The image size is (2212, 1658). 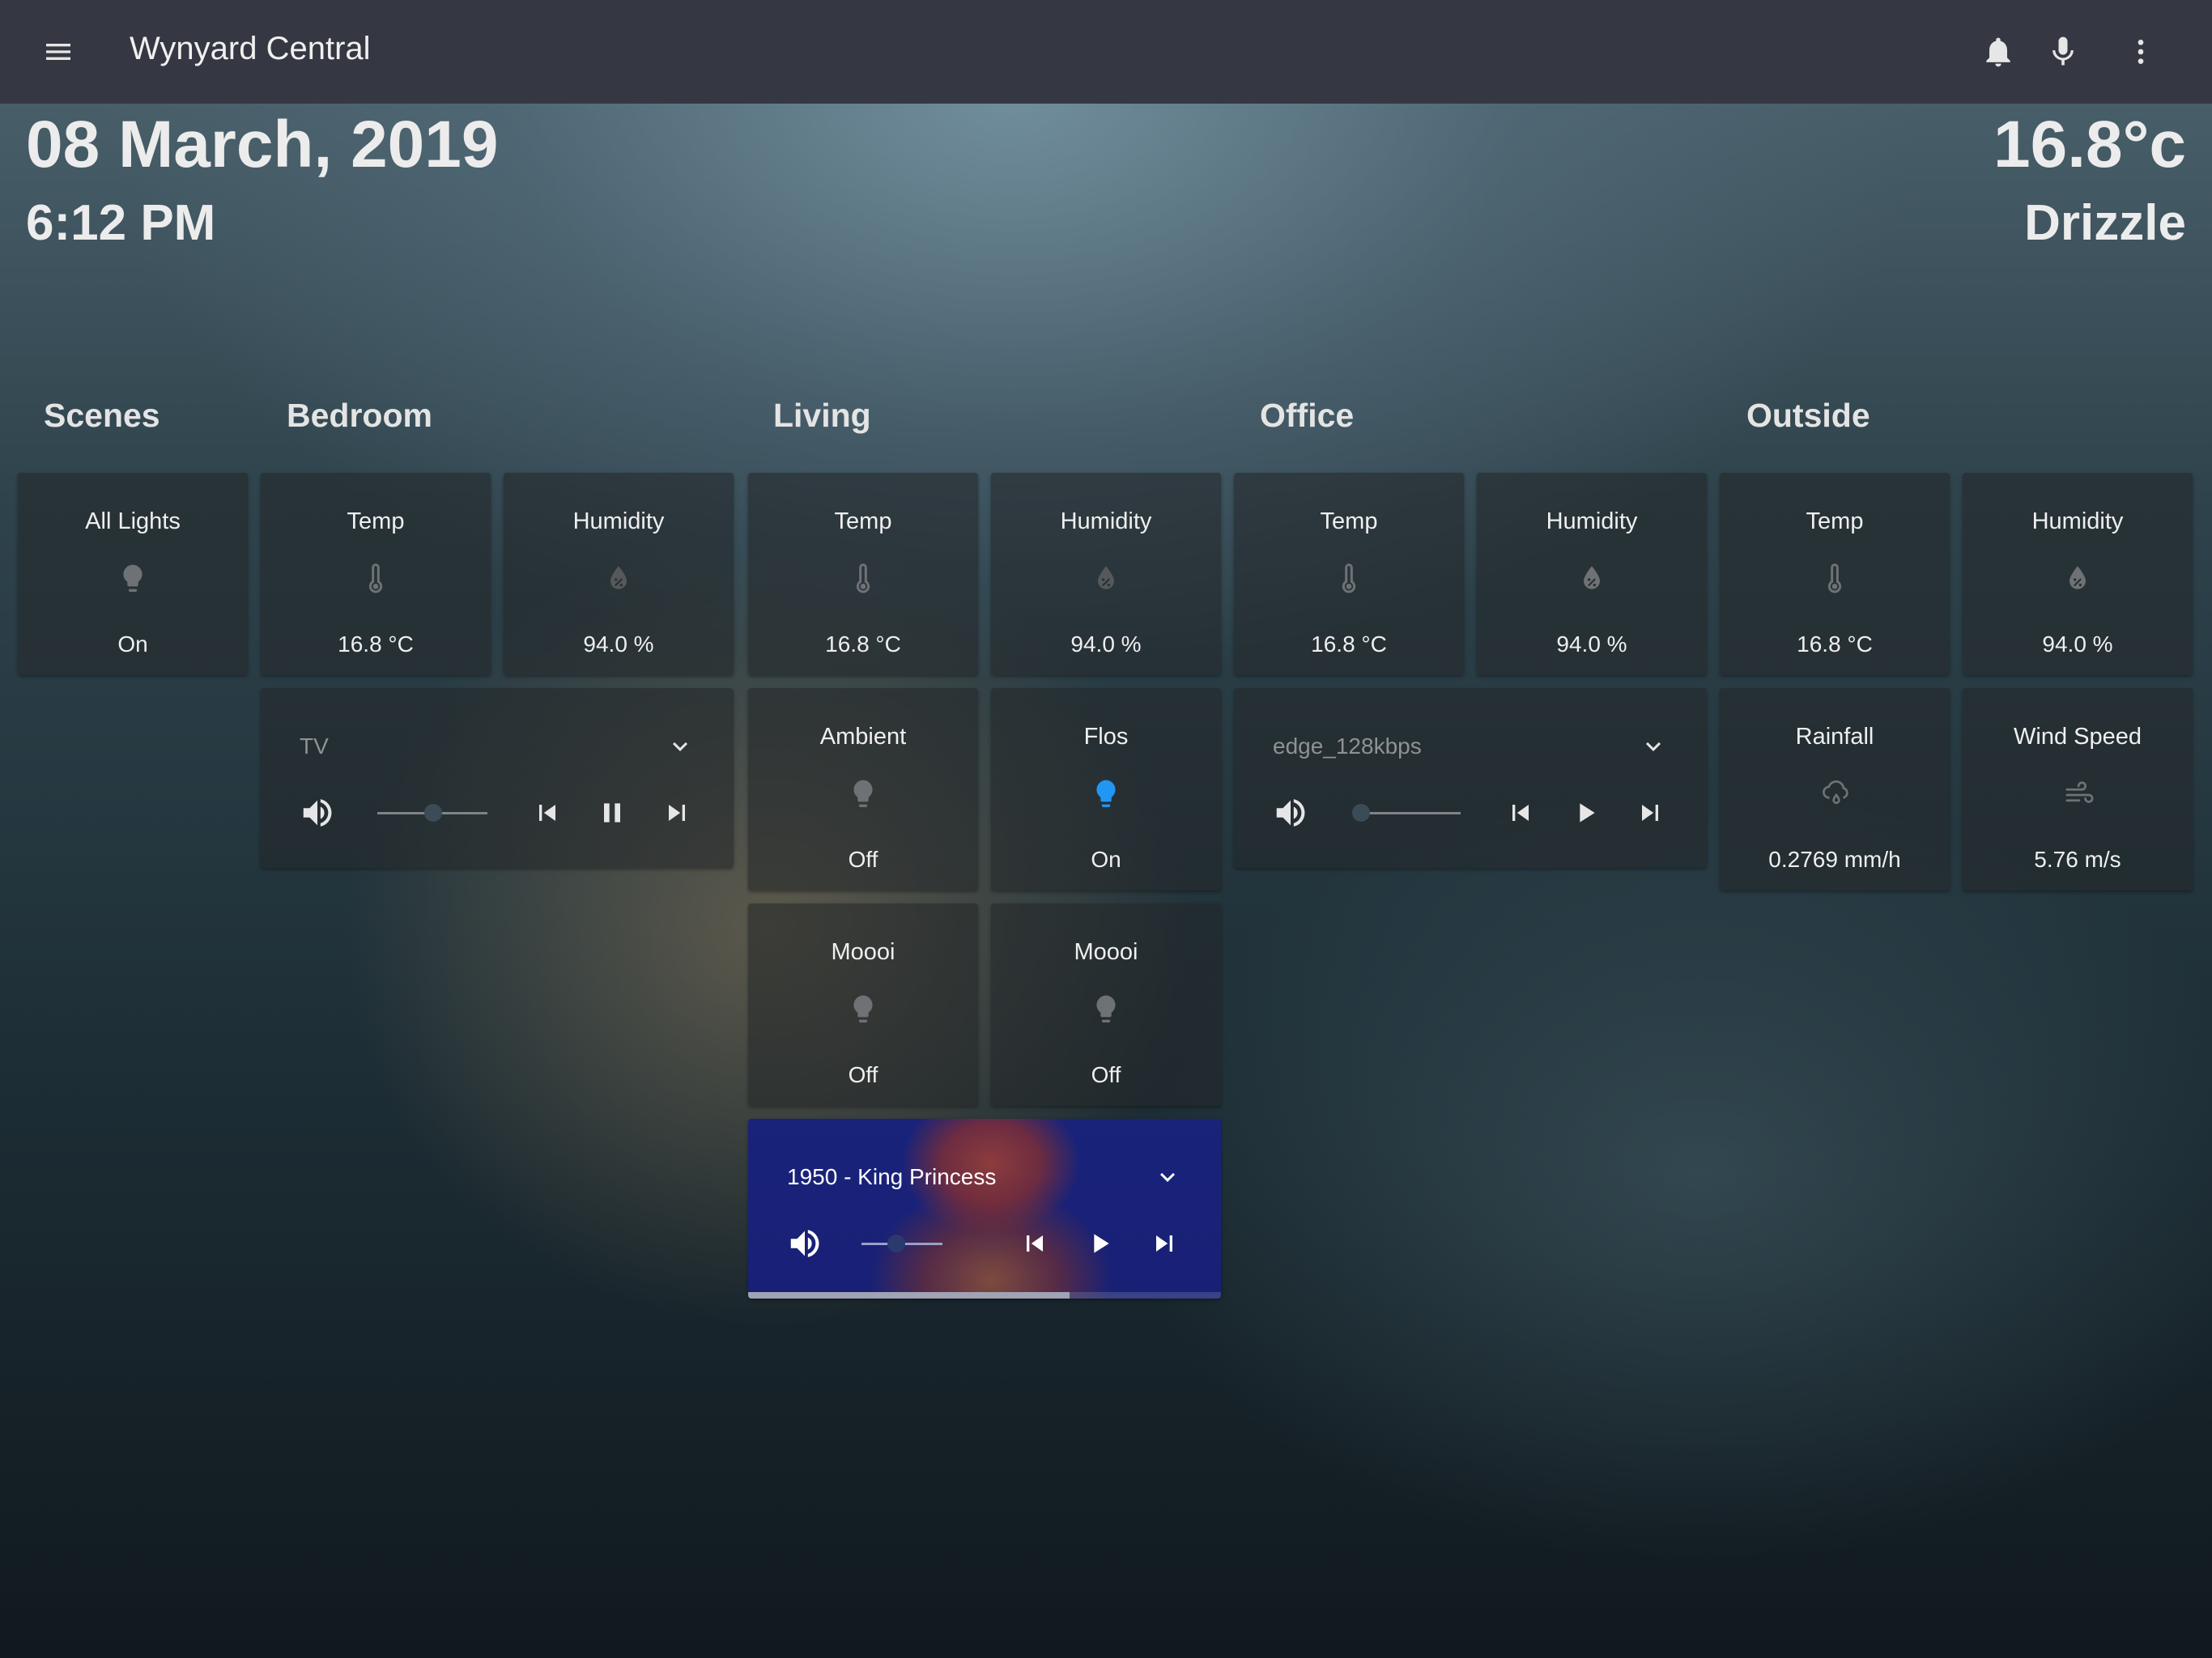 I want to click on more-vertical-icon, so click(x=2140, y=51).